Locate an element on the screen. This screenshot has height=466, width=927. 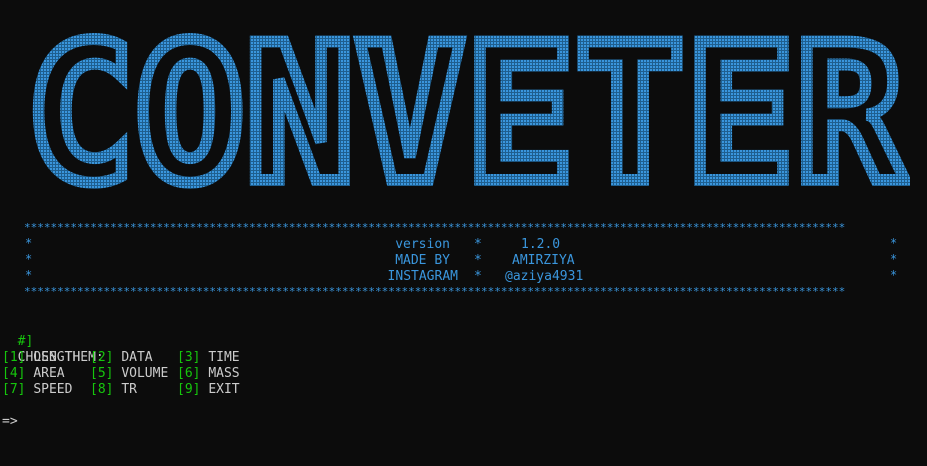
menu-item-speed: [7] SPEED is located at coordinates (37, 389).